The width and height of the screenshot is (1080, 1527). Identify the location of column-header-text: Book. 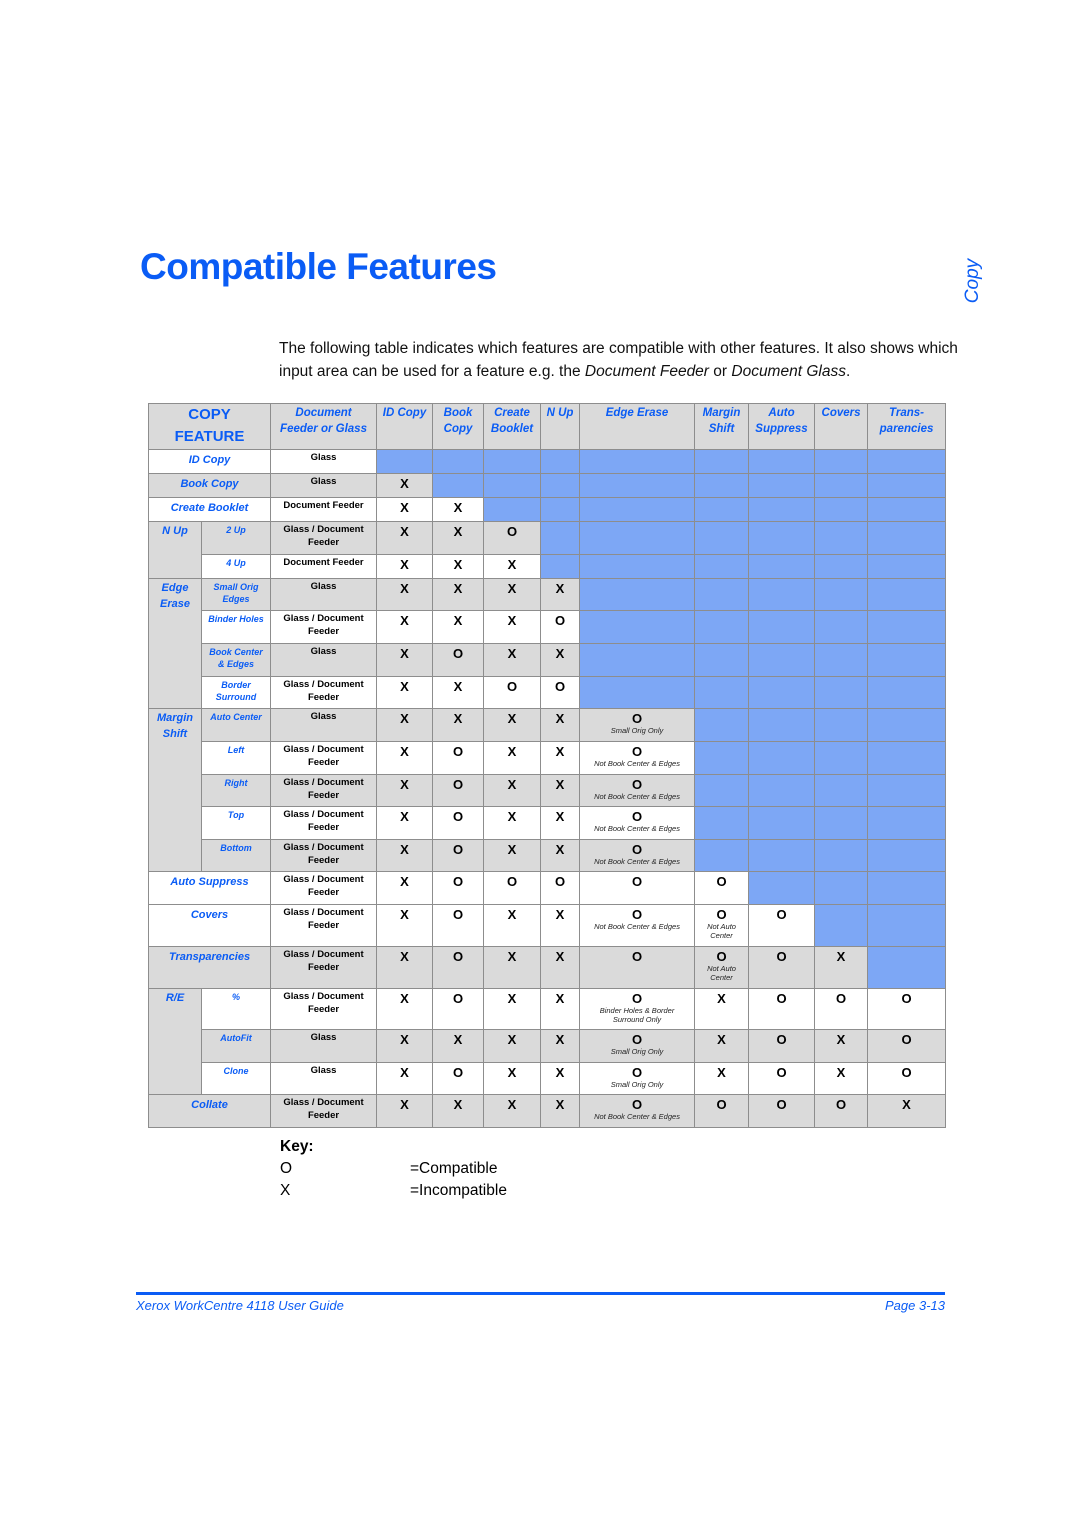
(458, 413).